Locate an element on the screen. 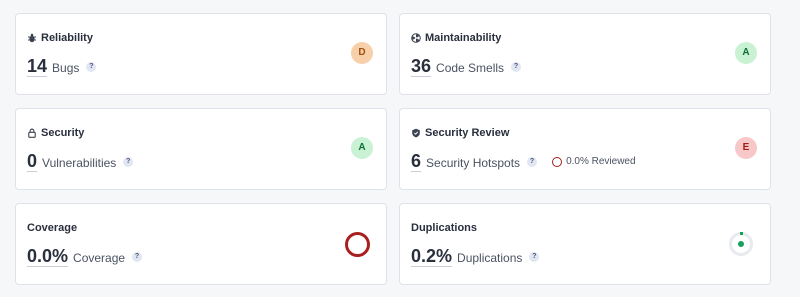 This screenshot has height=297, width=800. duplications-title: Duplications is located at coordinates (444, 228).